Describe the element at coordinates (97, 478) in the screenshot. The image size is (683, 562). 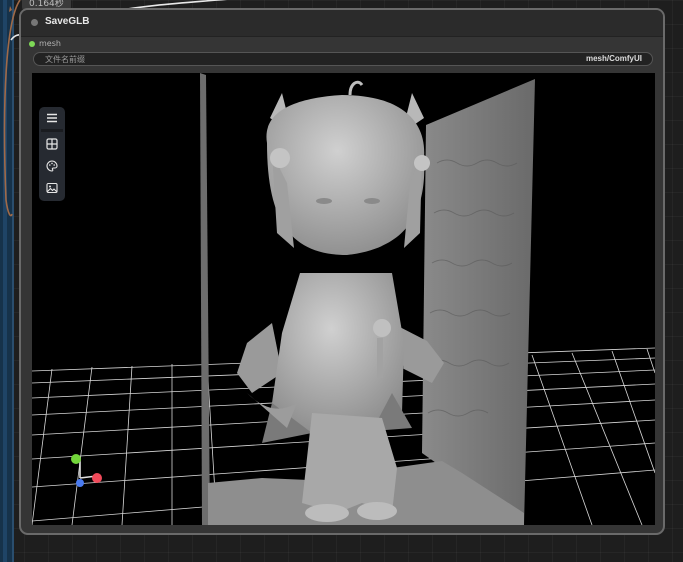
I see `x-axis-icon` at that location.